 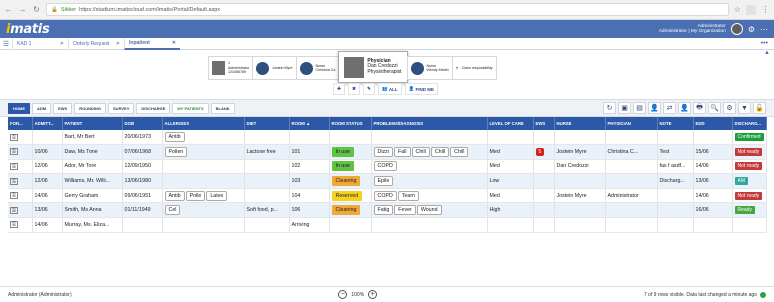 I want to click on table-row: ⎙ Bart, Mr Bert 20/06/1973 Antib Confirmed, so click(x=387, y=138).